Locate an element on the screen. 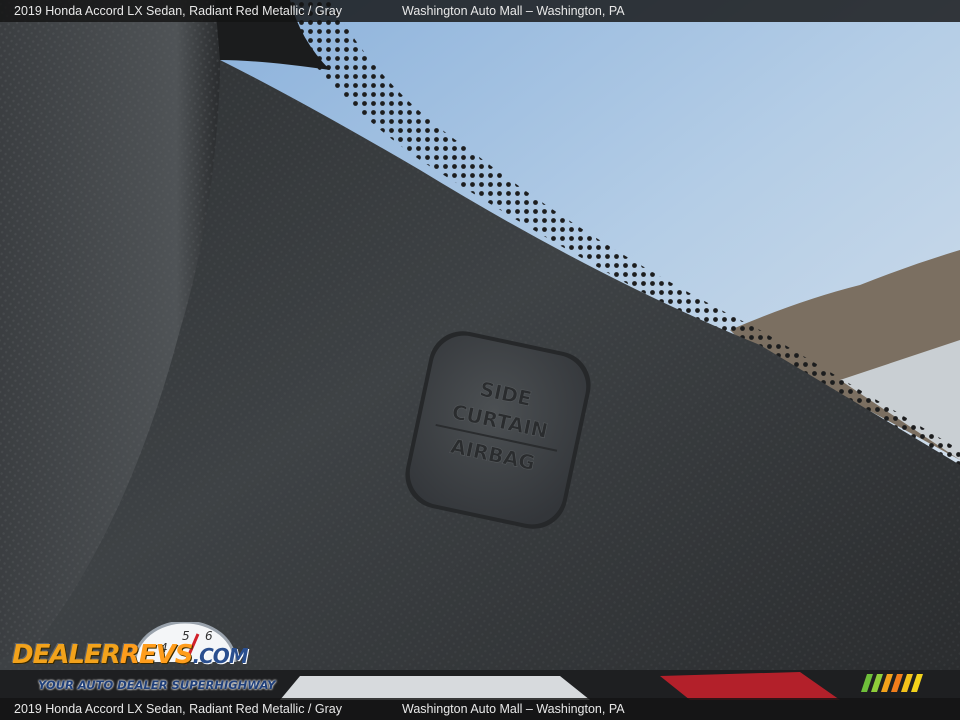  stripes-logo-icon is located at coordinates (892, 683).